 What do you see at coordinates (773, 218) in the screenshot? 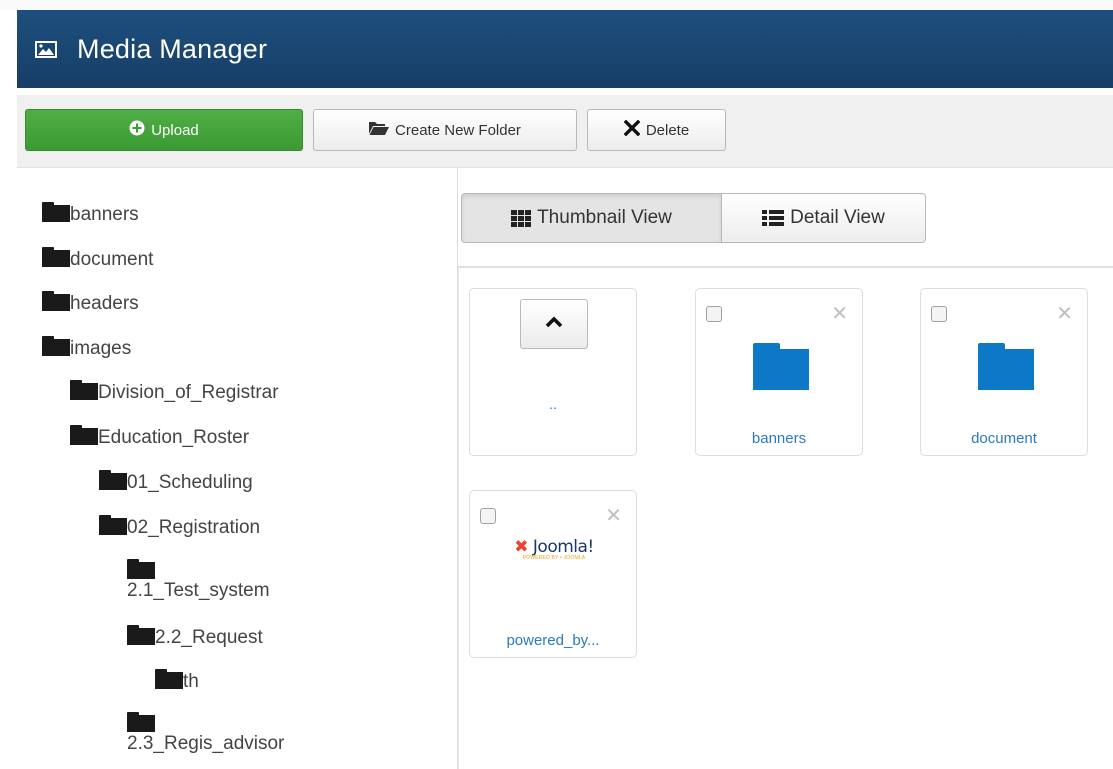
I see `list-icon` at bounding box center [773, 218].